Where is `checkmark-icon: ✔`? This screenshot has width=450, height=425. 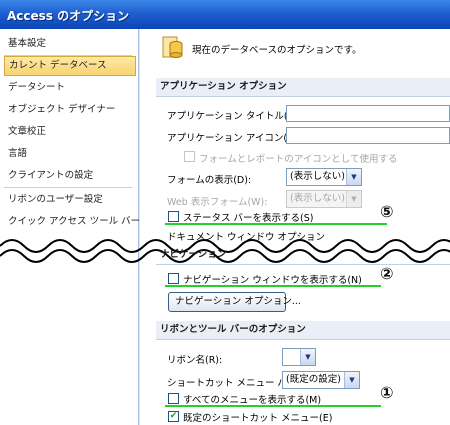
checkmark-icon: ✔ is located at coordinates (173, 416).